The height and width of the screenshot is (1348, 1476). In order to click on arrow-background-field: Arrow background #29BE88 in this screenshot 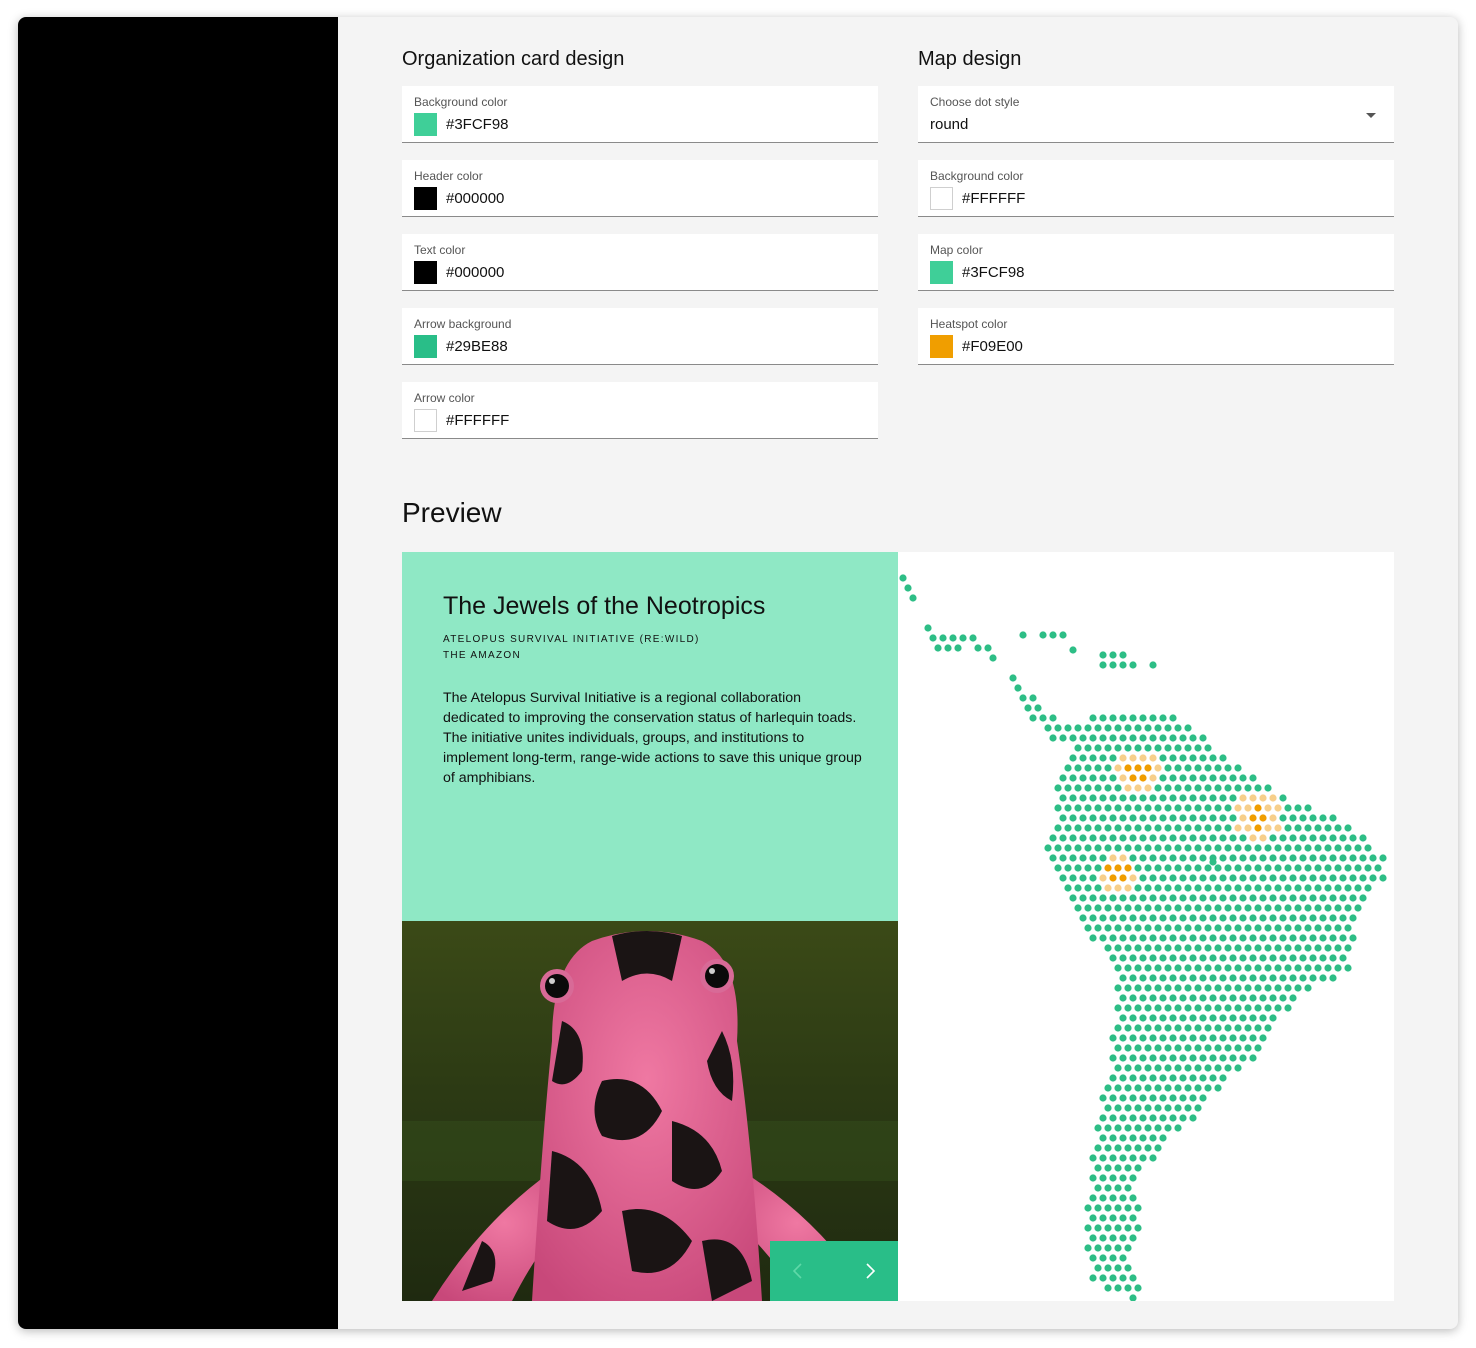, I will do `click(640, 336)`.